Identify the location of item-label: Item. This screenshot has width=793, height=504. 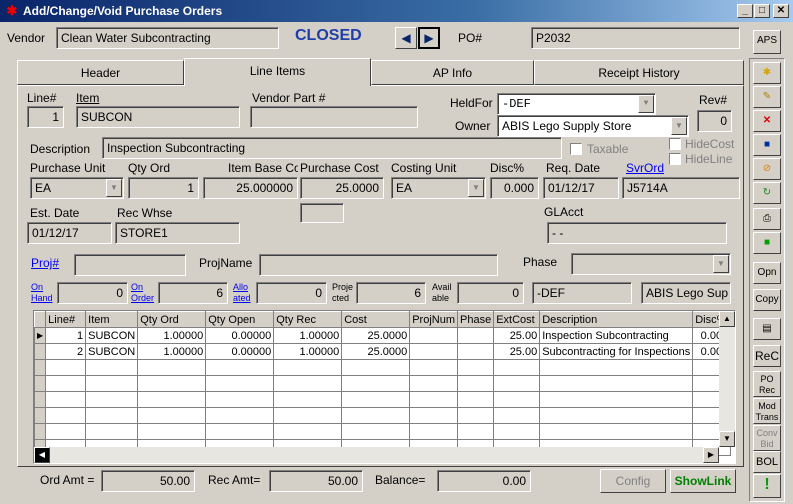
(87, 98).